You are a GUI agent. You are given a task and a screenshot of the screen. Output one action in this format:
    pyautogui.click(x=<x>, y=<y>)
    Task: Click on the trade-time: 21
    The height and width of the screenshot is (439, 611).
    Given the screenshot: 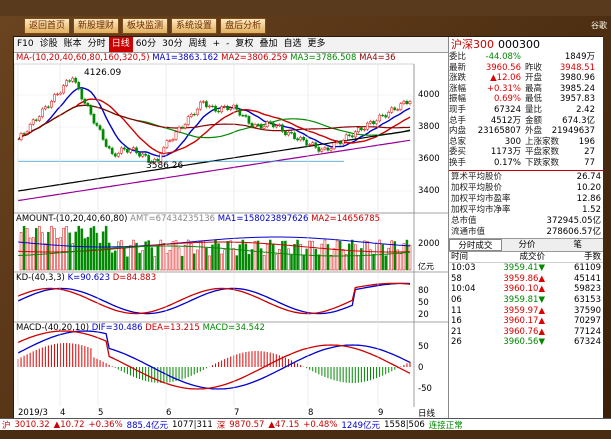 What is the action you would take?
    pyautogui.click(x=456, y=331)
    